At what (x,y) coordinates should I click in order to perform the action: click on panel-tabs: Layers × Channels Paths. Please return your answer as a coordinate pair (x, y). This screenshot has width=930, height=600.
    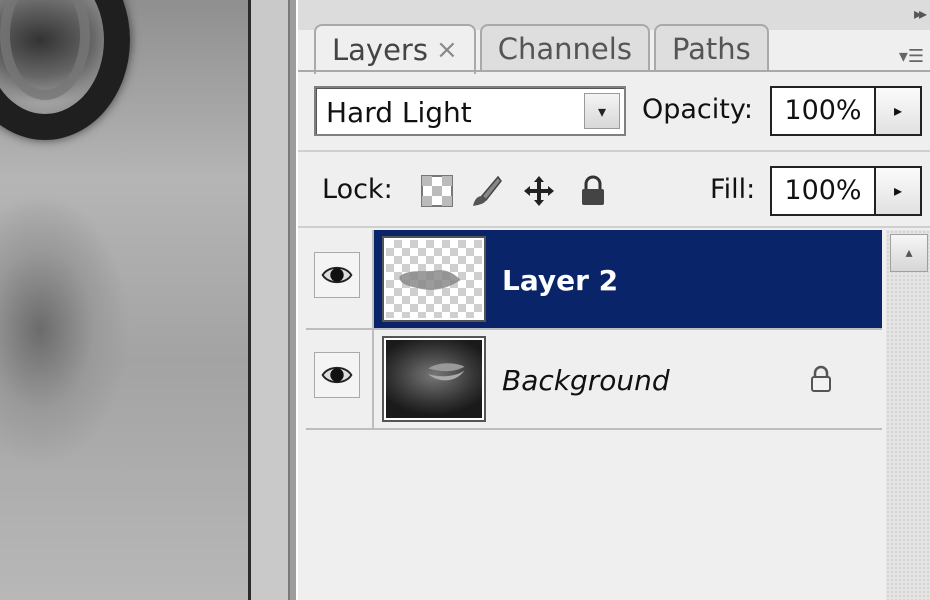
    Looking at the image, I should click on (543, 49).